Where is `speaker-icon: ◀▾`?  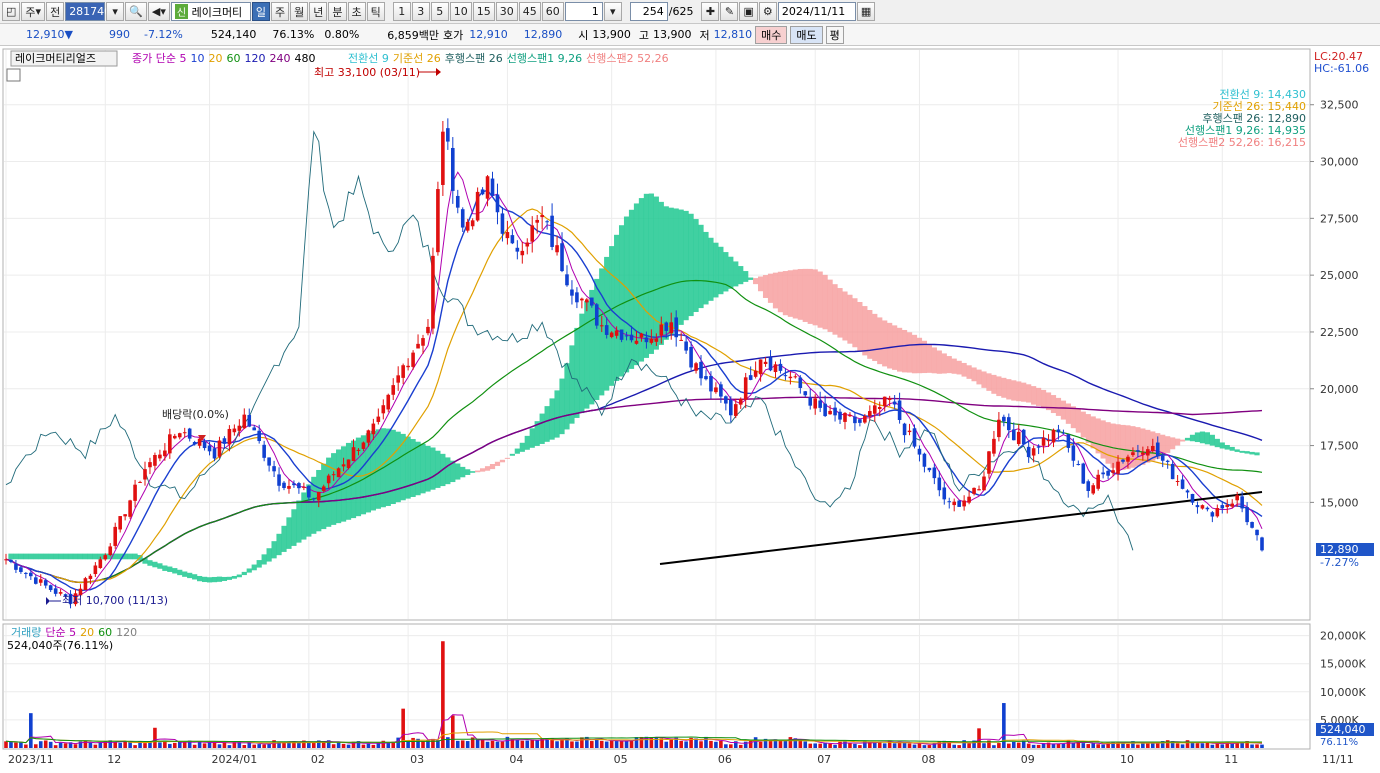
speaker-icon: ◀▾ is located at coordinates (158, 11).